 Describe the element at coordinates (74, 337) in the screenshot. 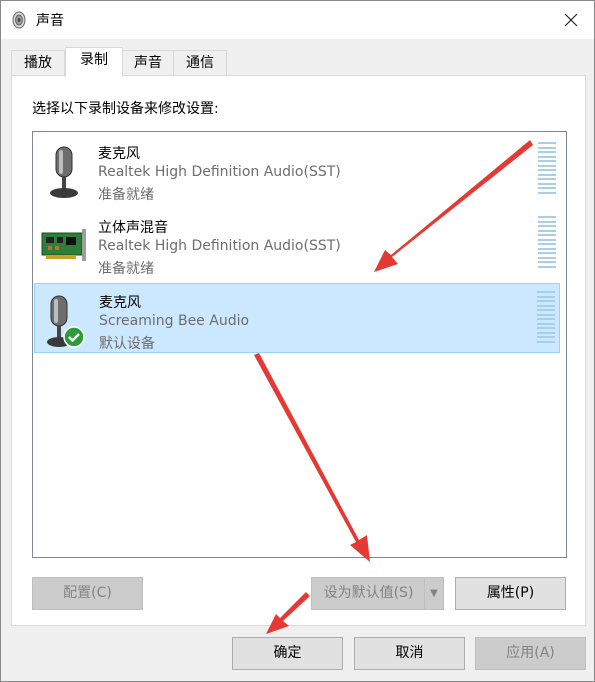

I see `default-check-icon` at that location.